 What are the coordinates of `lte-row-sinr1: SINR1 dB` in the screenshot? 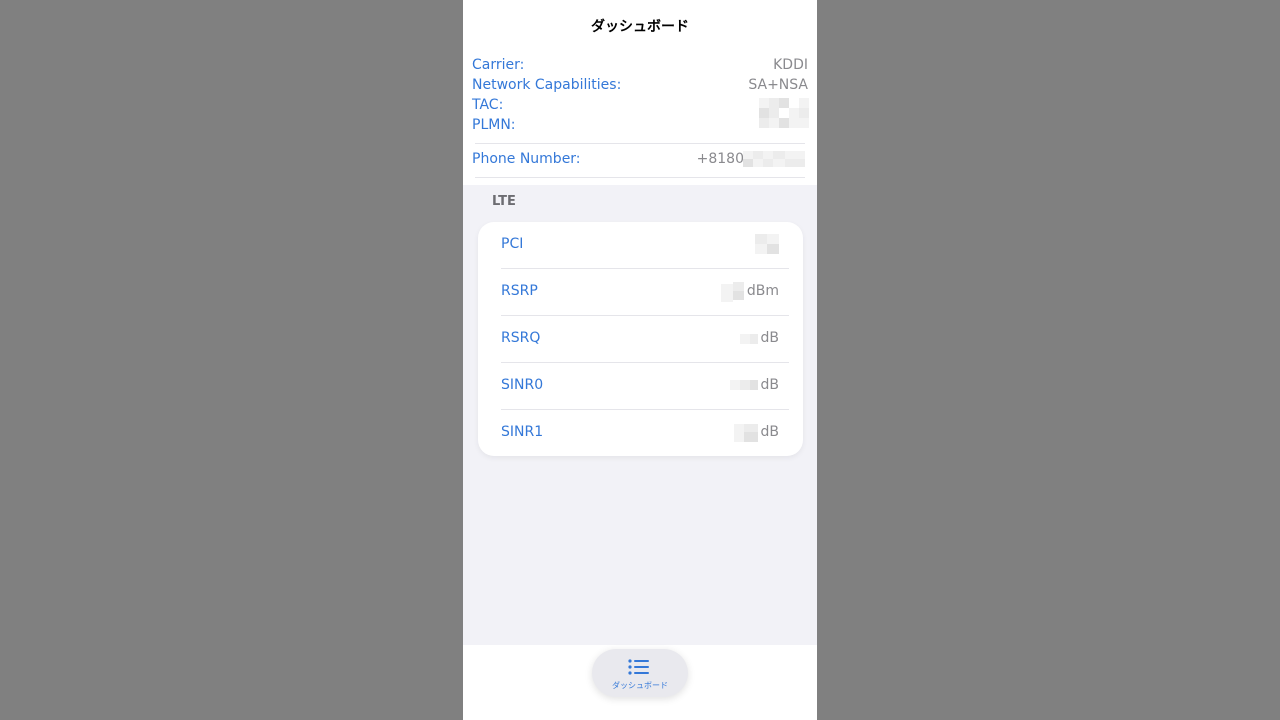 It's located at (640, 433).